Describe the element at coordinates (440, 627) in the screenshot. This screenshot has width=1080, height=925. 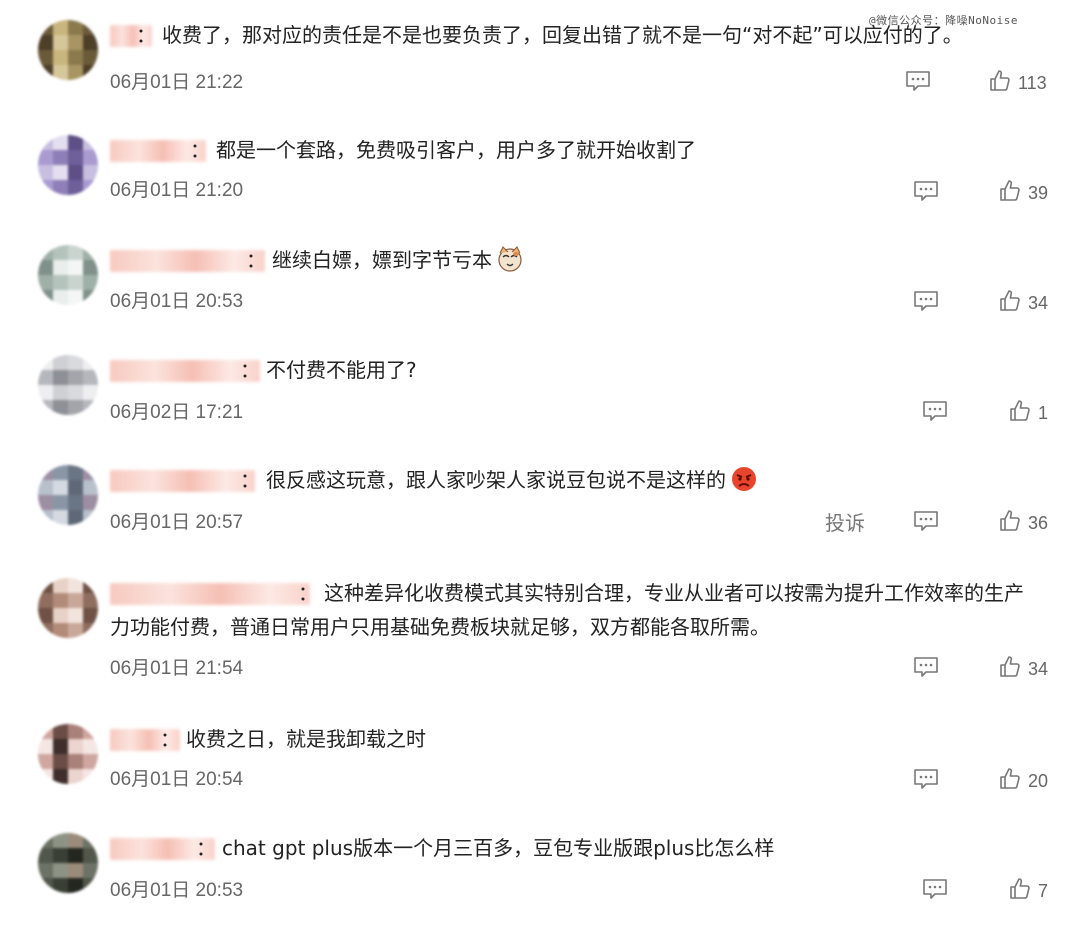
I see `comment-text-line2: 力功能付费，普通日常用户只用基础免费板块就足够，双方都能各取所需。` at that location.